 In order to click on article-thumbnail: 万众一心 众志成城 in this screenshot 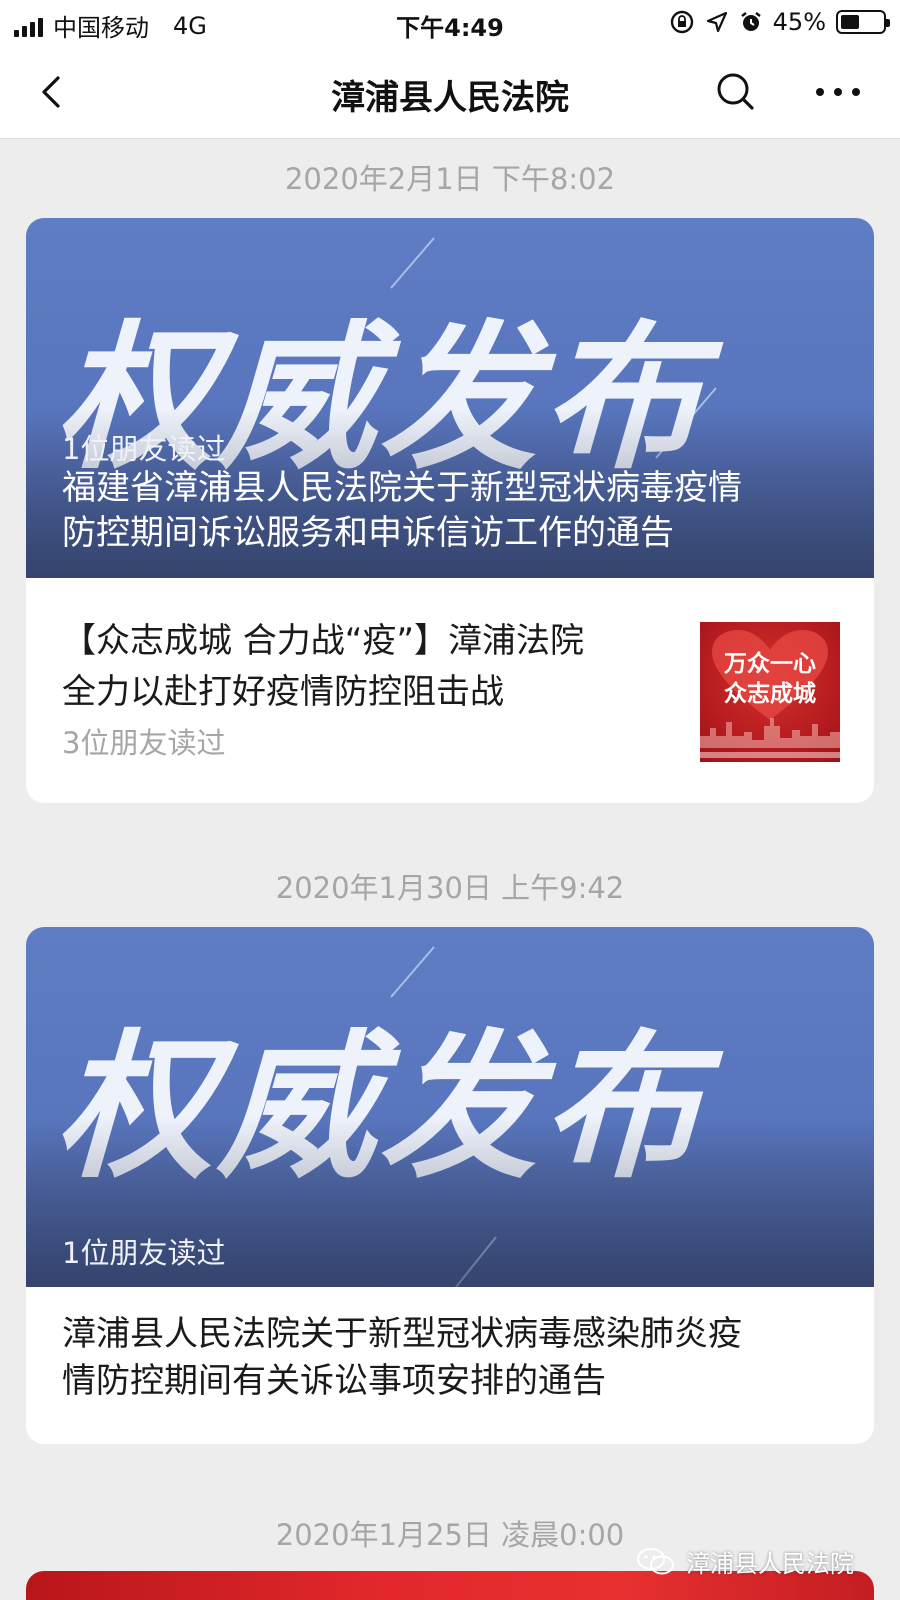, I will do `click(770, 692)`.